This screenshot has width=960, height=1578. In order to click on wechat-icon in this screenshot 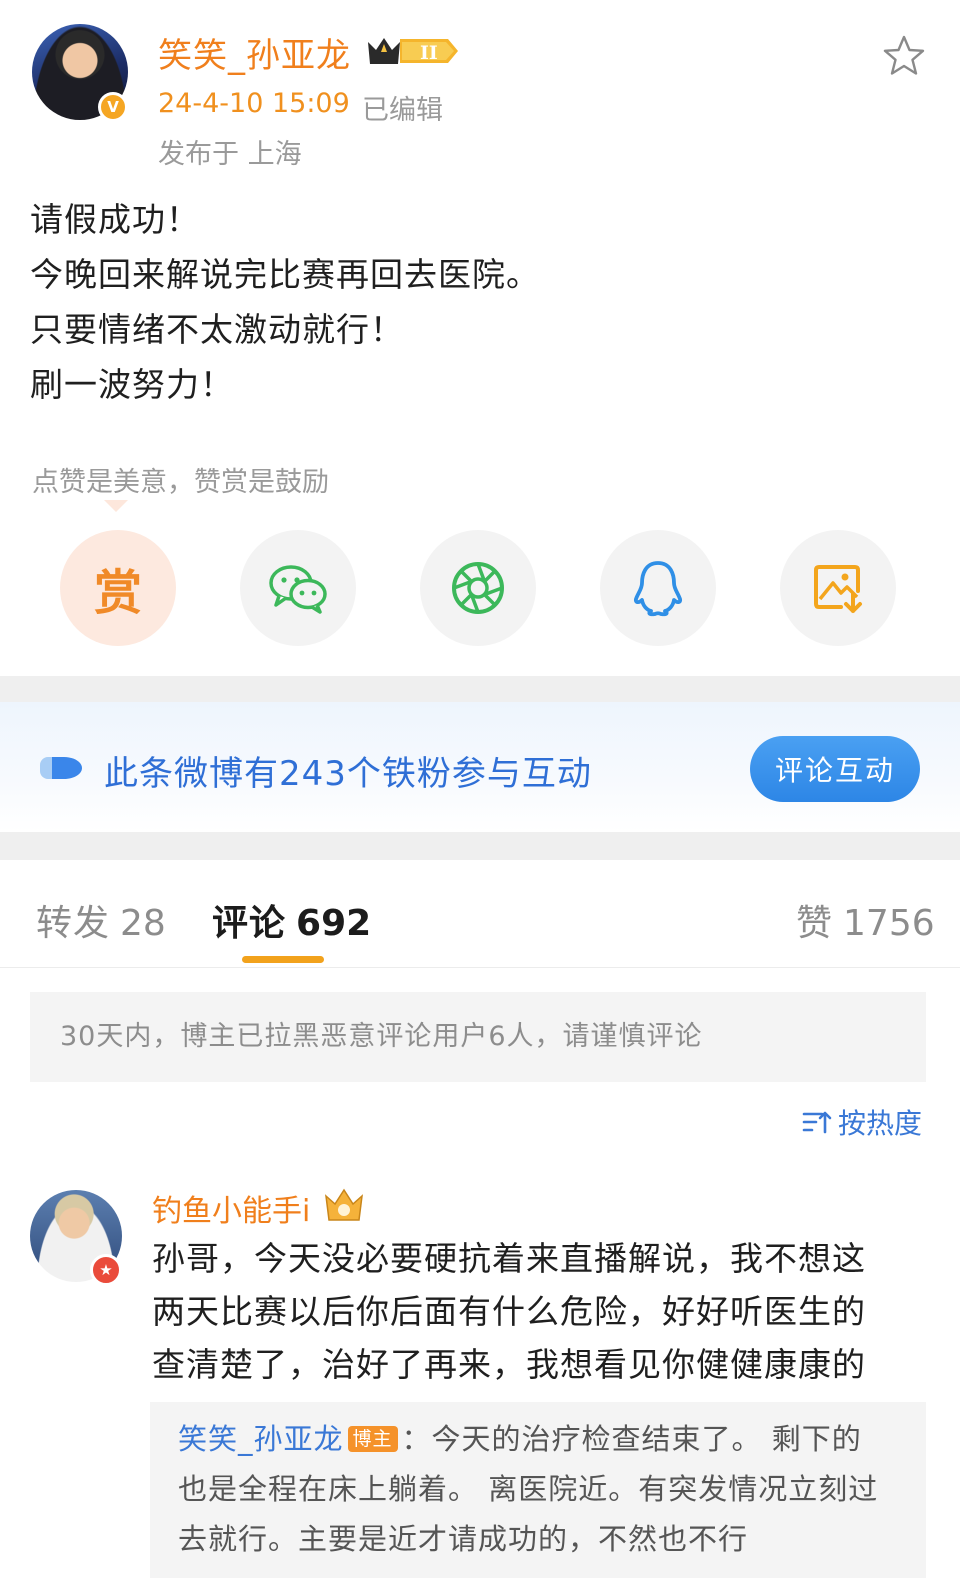, I will do `click(298, 589)`.